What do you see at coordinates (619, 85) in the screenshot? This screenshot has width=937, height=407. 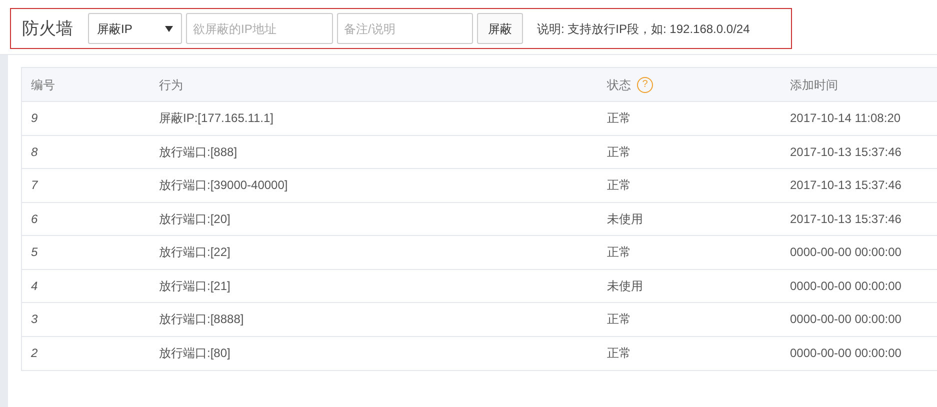 I see `column-header: 状态` at bounding box center [619, 85].